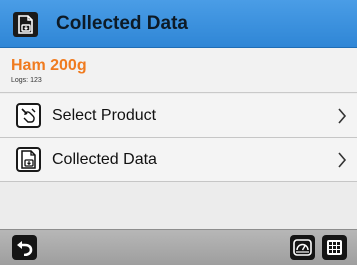 The width and height of the screenshot is (357, 265). I want to click on menu-item-label: Collected Data, so click(104, 159).